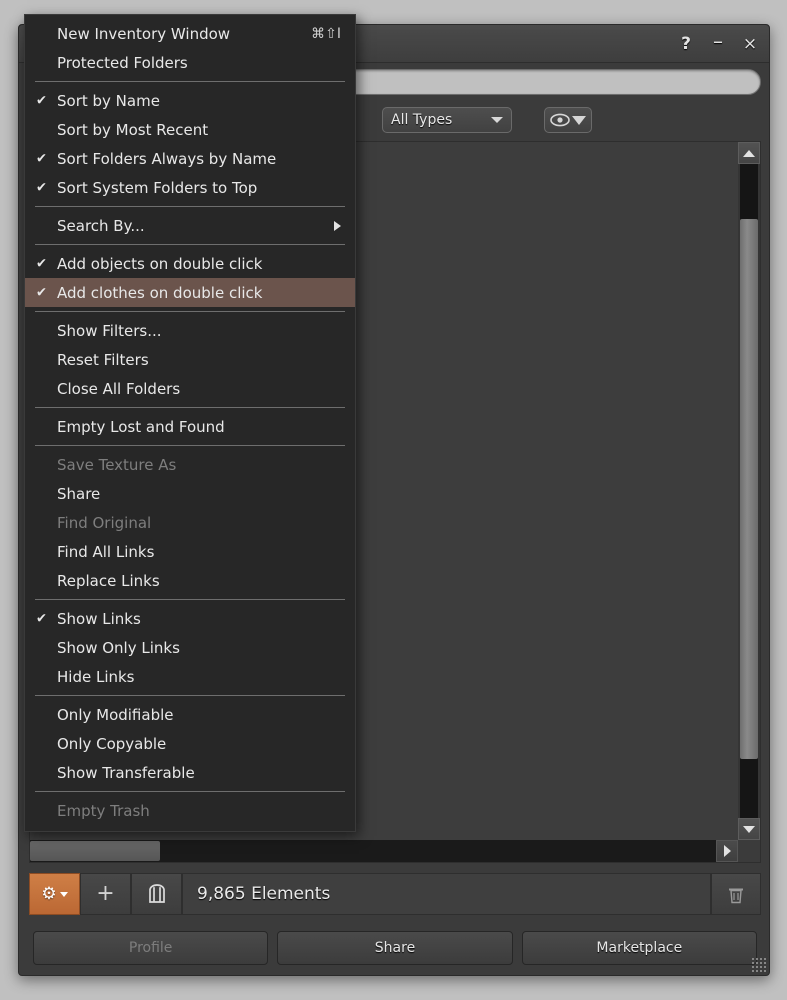  Describe the element at coordinates (112, 743) in the screenshot. I see `menu-item-label: Only Copyable` at that location.